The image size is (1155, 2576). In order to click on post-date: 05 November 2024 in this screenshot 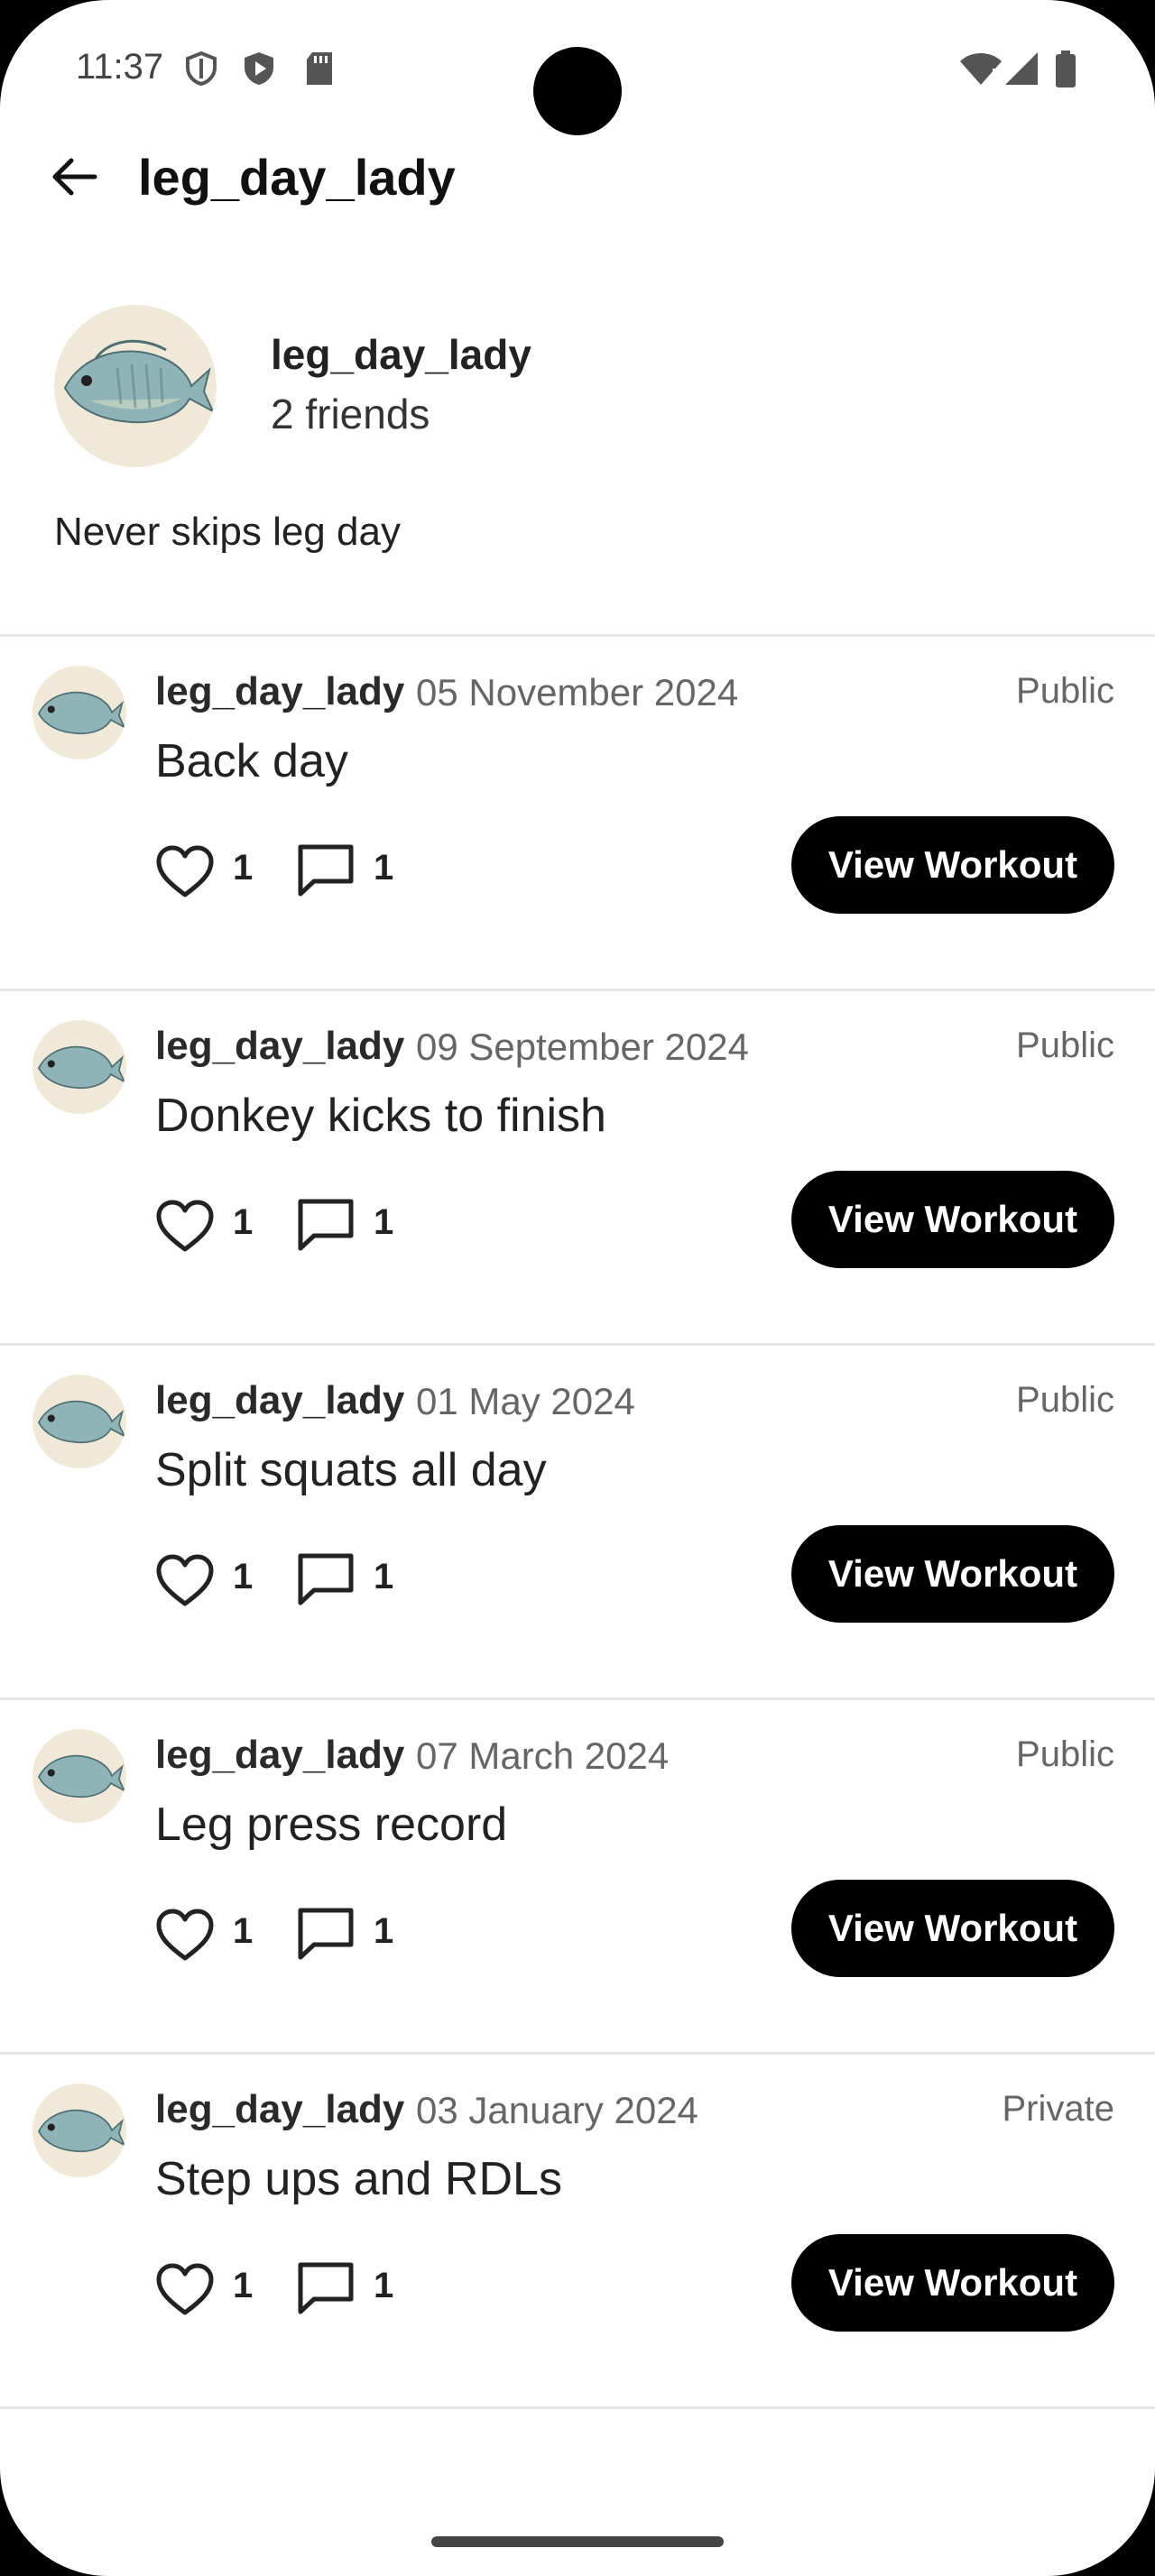, I will do `click(577, 692)`.